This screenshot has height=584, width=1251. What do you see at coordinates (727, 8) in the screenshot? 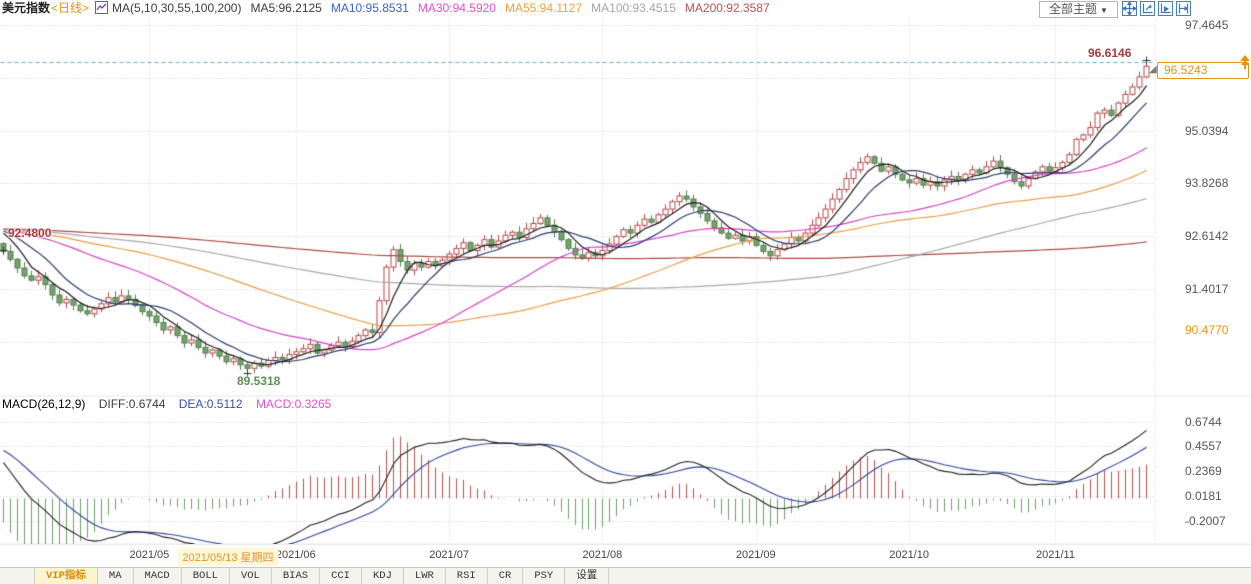
I see `ma-legend-item: MA200:92.3587` at bounding box center [727, 8].